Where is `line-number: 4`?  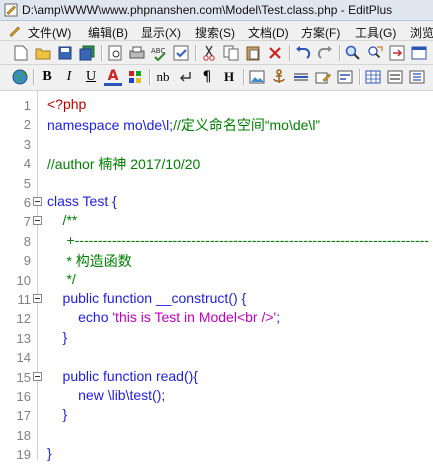 line-number: 4 is located at coordinates (27, 164).